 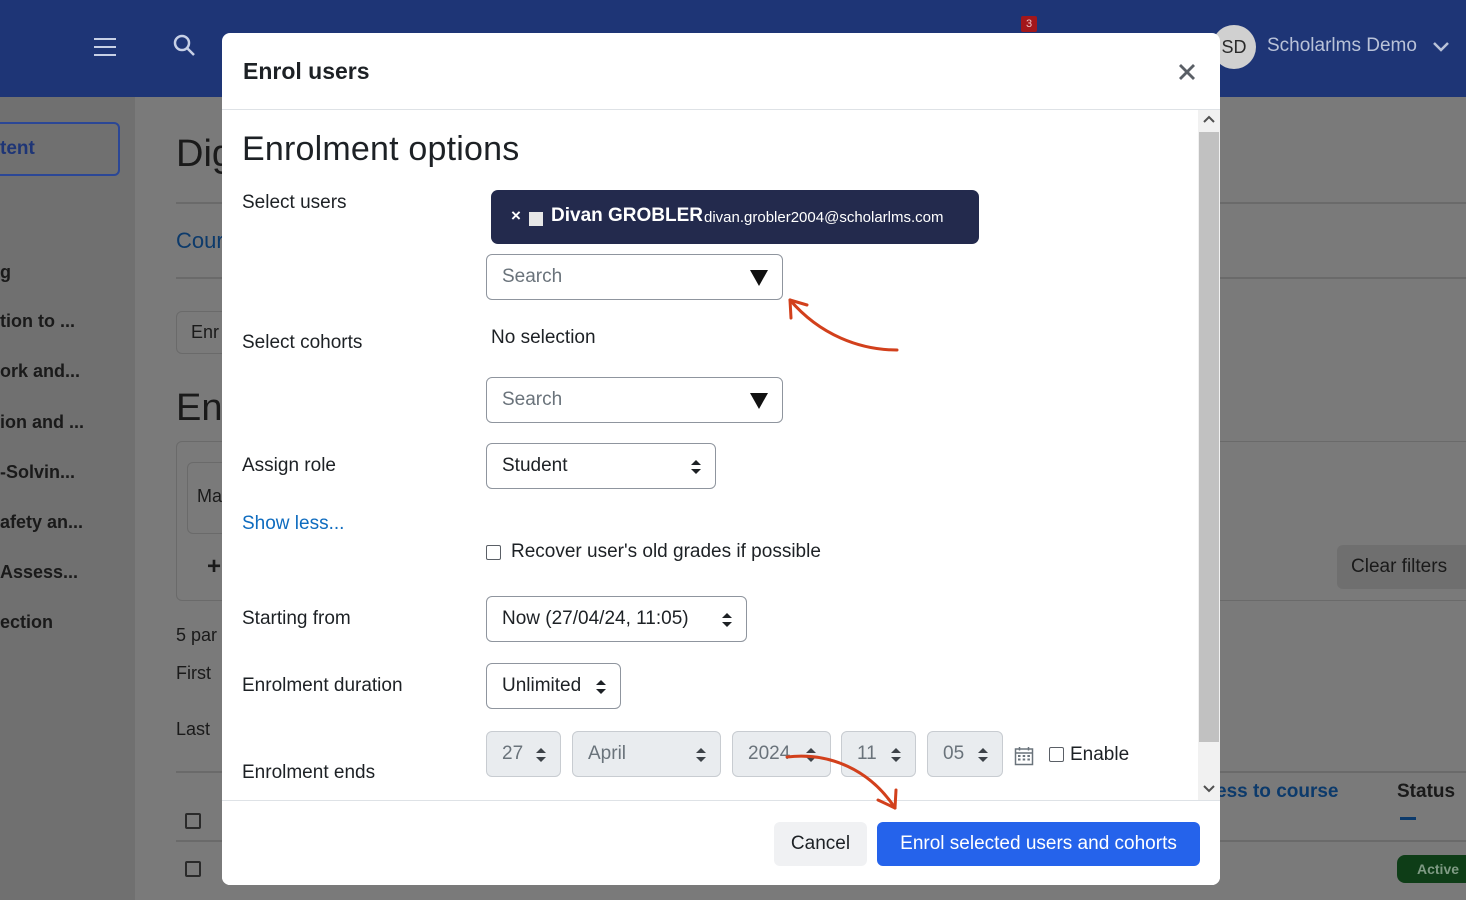 What do you see at coordinates (1408, 818) in the screenshot?
I see `sort-indicator` at bounding box center [1408, 818].